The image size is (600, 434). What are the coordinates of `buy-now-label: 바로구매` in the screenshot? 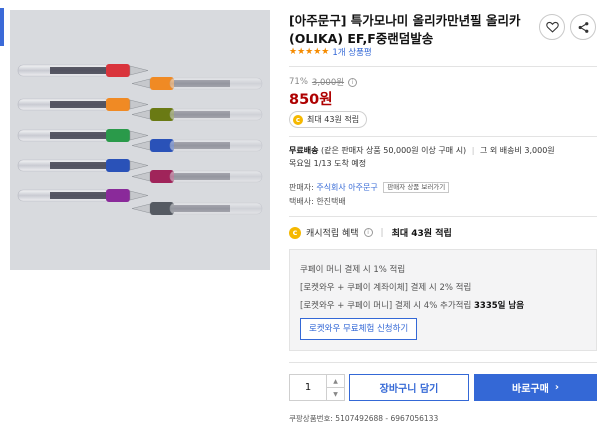 It's located at (530, 389).